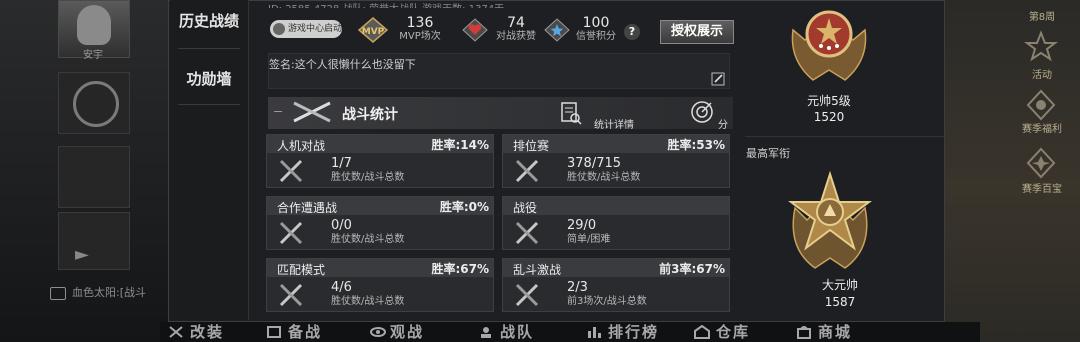  Describe the element at coordinates (1041, 47) in the screenshot. I see `activity-star-icon` at that location.